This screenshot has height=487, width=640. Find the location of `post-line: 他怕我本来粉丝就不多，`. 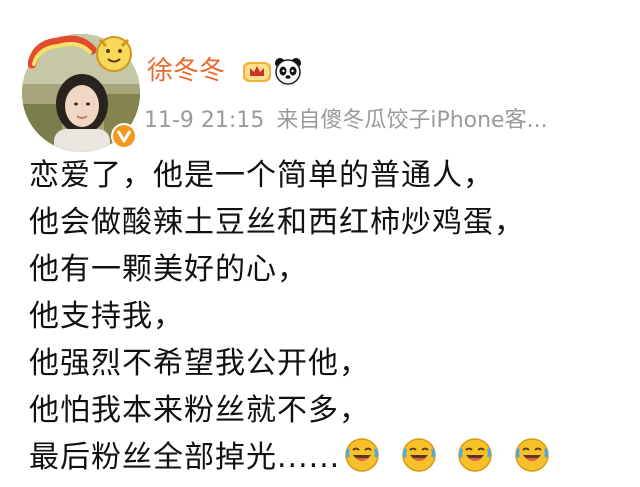

post-line: 他怕我本来粉丝就不多， is located at coordinates (199, 410).